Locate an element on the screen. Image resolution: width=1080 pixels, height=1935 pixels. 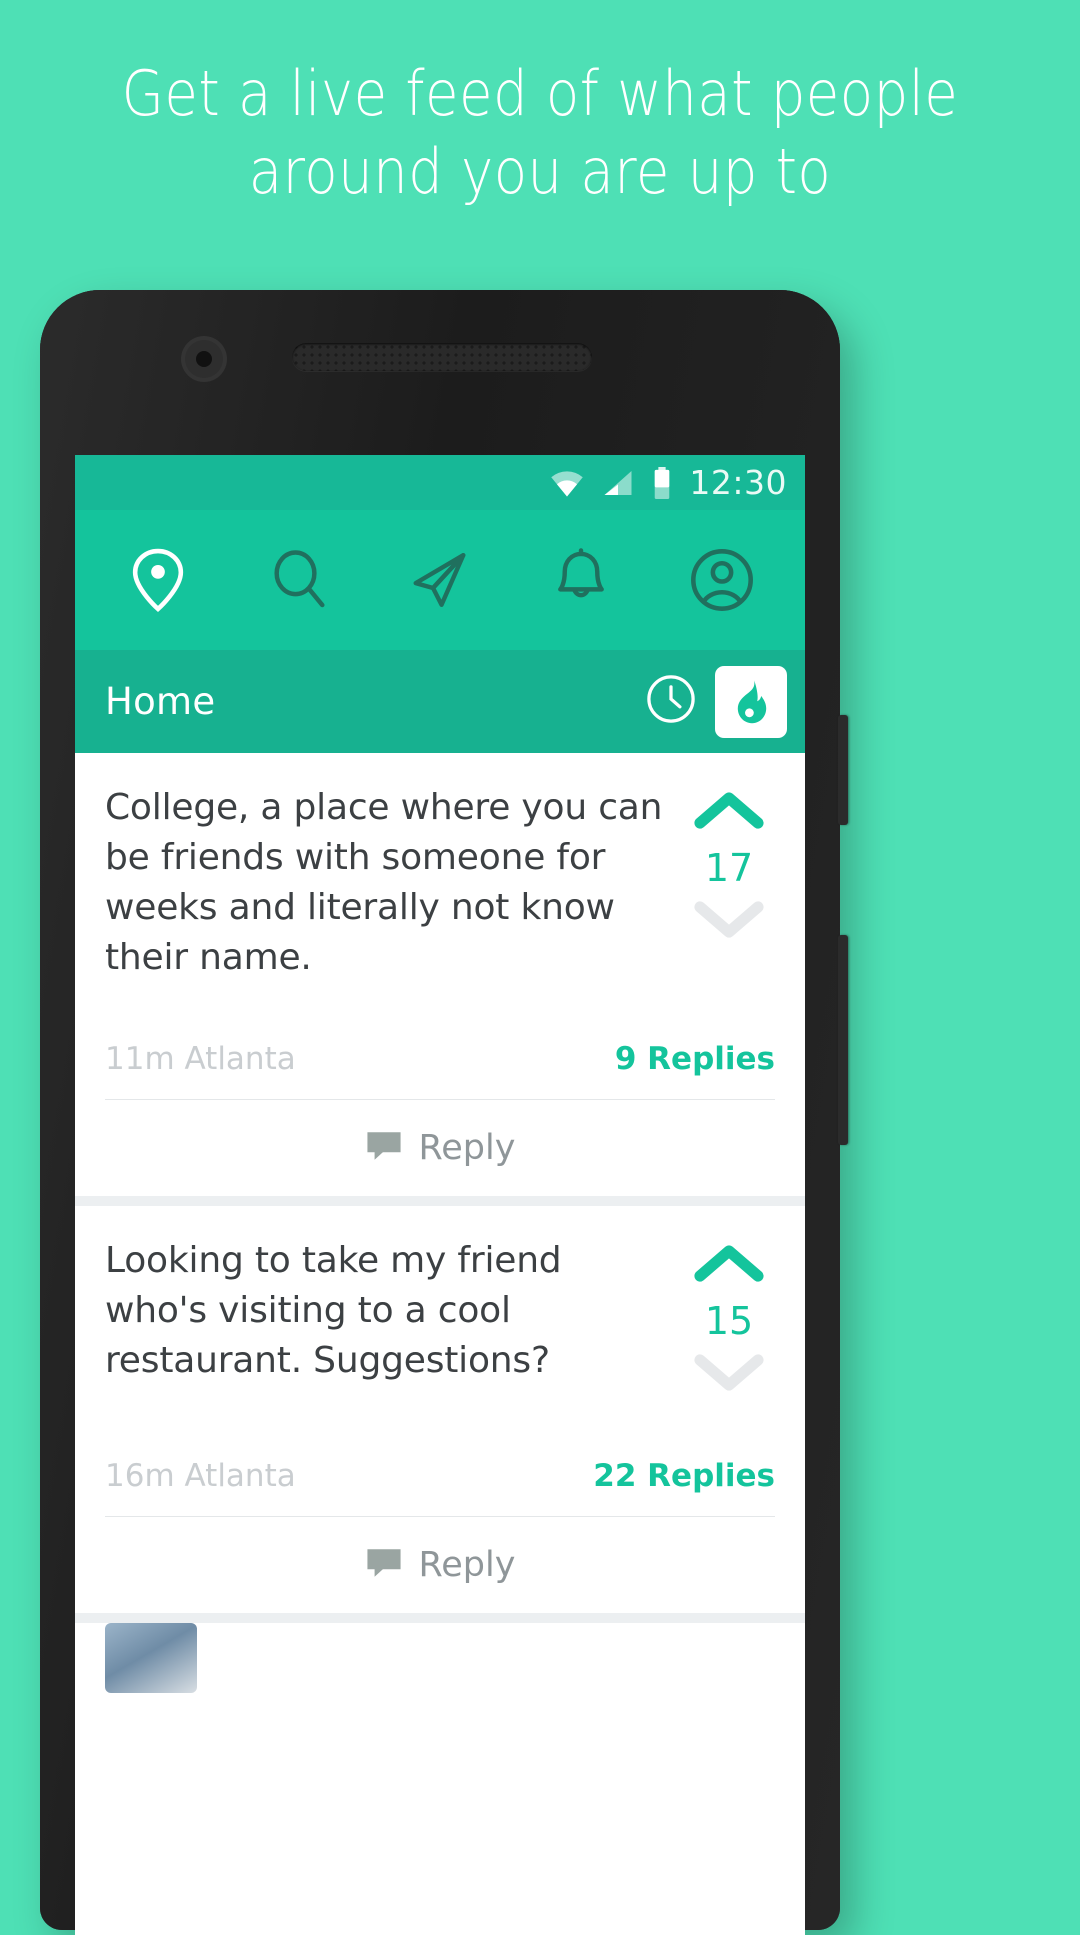
feed-sort-actions is located at coordinates (716, 701).